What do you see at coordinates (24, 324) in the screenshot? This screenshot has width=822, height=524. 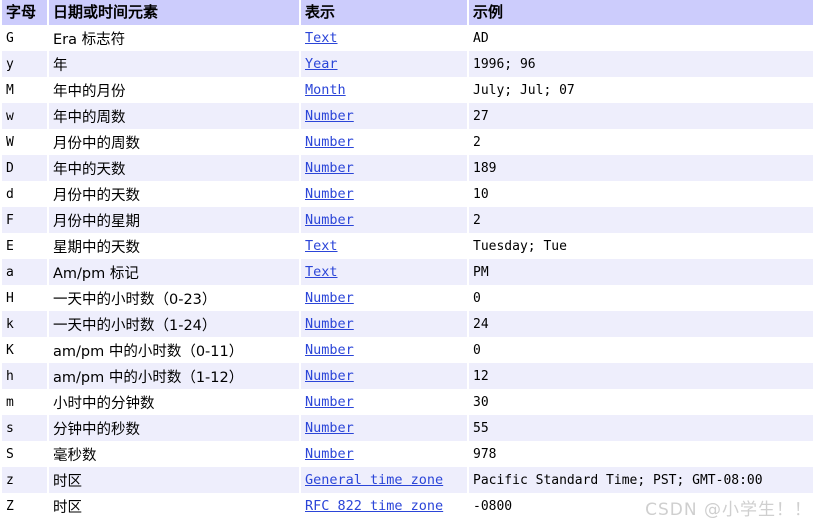 I see `cell-letter: k` at bounding box center [24, 324].